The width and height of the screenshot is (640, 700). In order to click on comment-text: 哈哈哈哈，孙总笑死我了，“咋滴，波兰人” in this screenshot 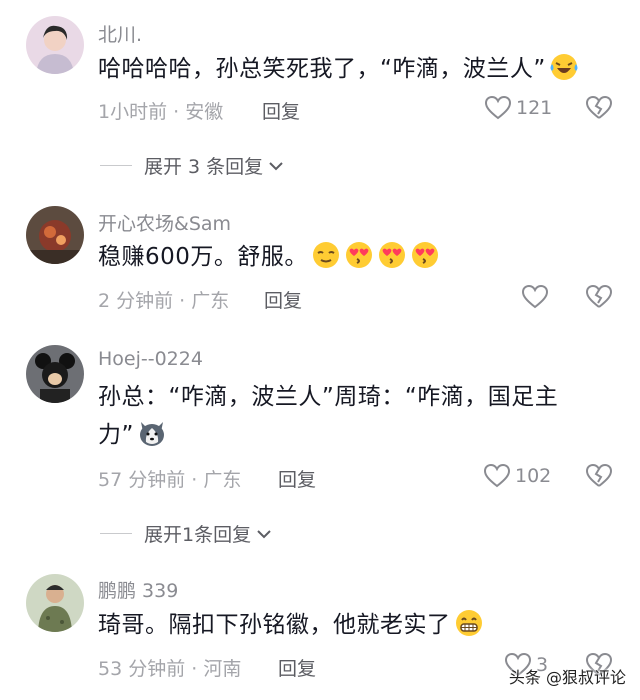, I will do `click(348, 69)`.